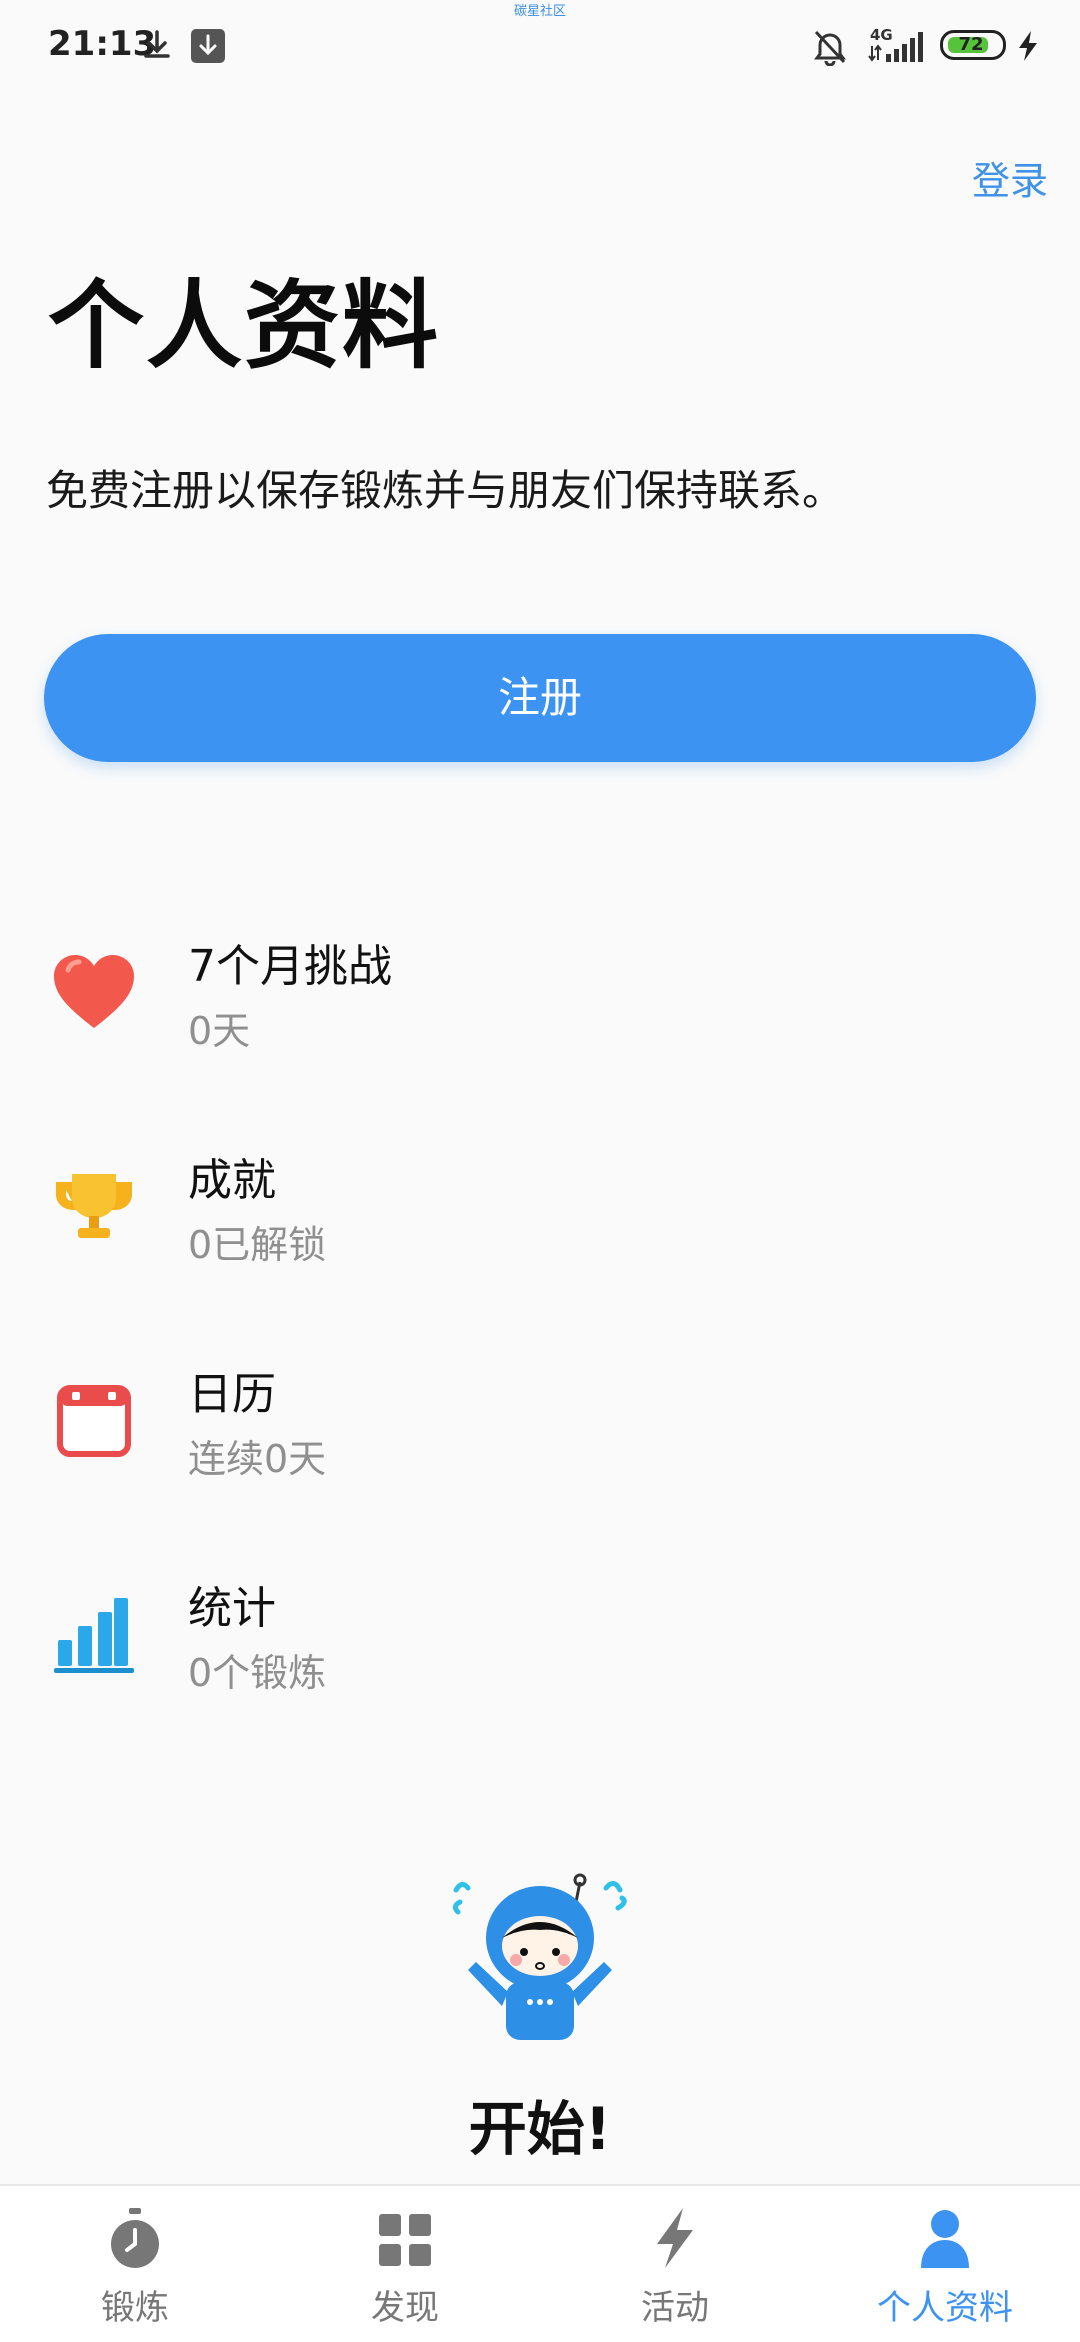 The image size is (1080, 2342). What do you see at coordinates (540, 993) in the screenshot?
I see `menu-item-challenge: 7个月挑战 0天` at bounding box center [540, 993].